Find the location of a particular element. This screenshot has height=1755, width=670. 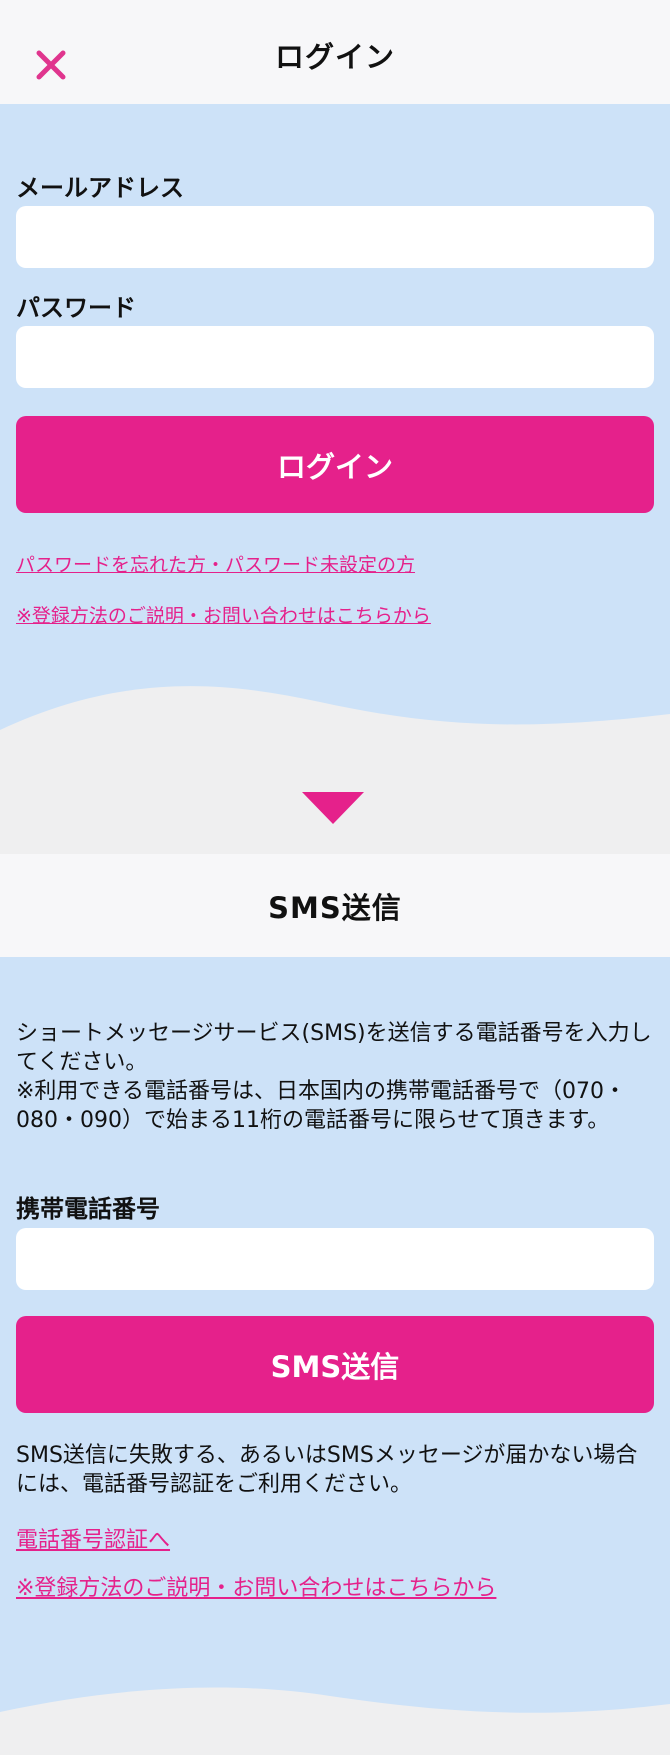

forgot-password-link: パスワードを忘れた方・パスワード未設定の方 is located at coordinates (215, 565).